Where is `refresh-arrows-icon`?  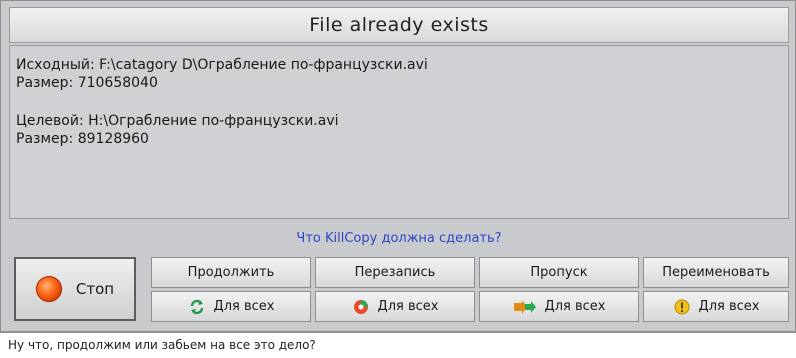
refresh-arrows-icon is located at coordinates (197, 307).